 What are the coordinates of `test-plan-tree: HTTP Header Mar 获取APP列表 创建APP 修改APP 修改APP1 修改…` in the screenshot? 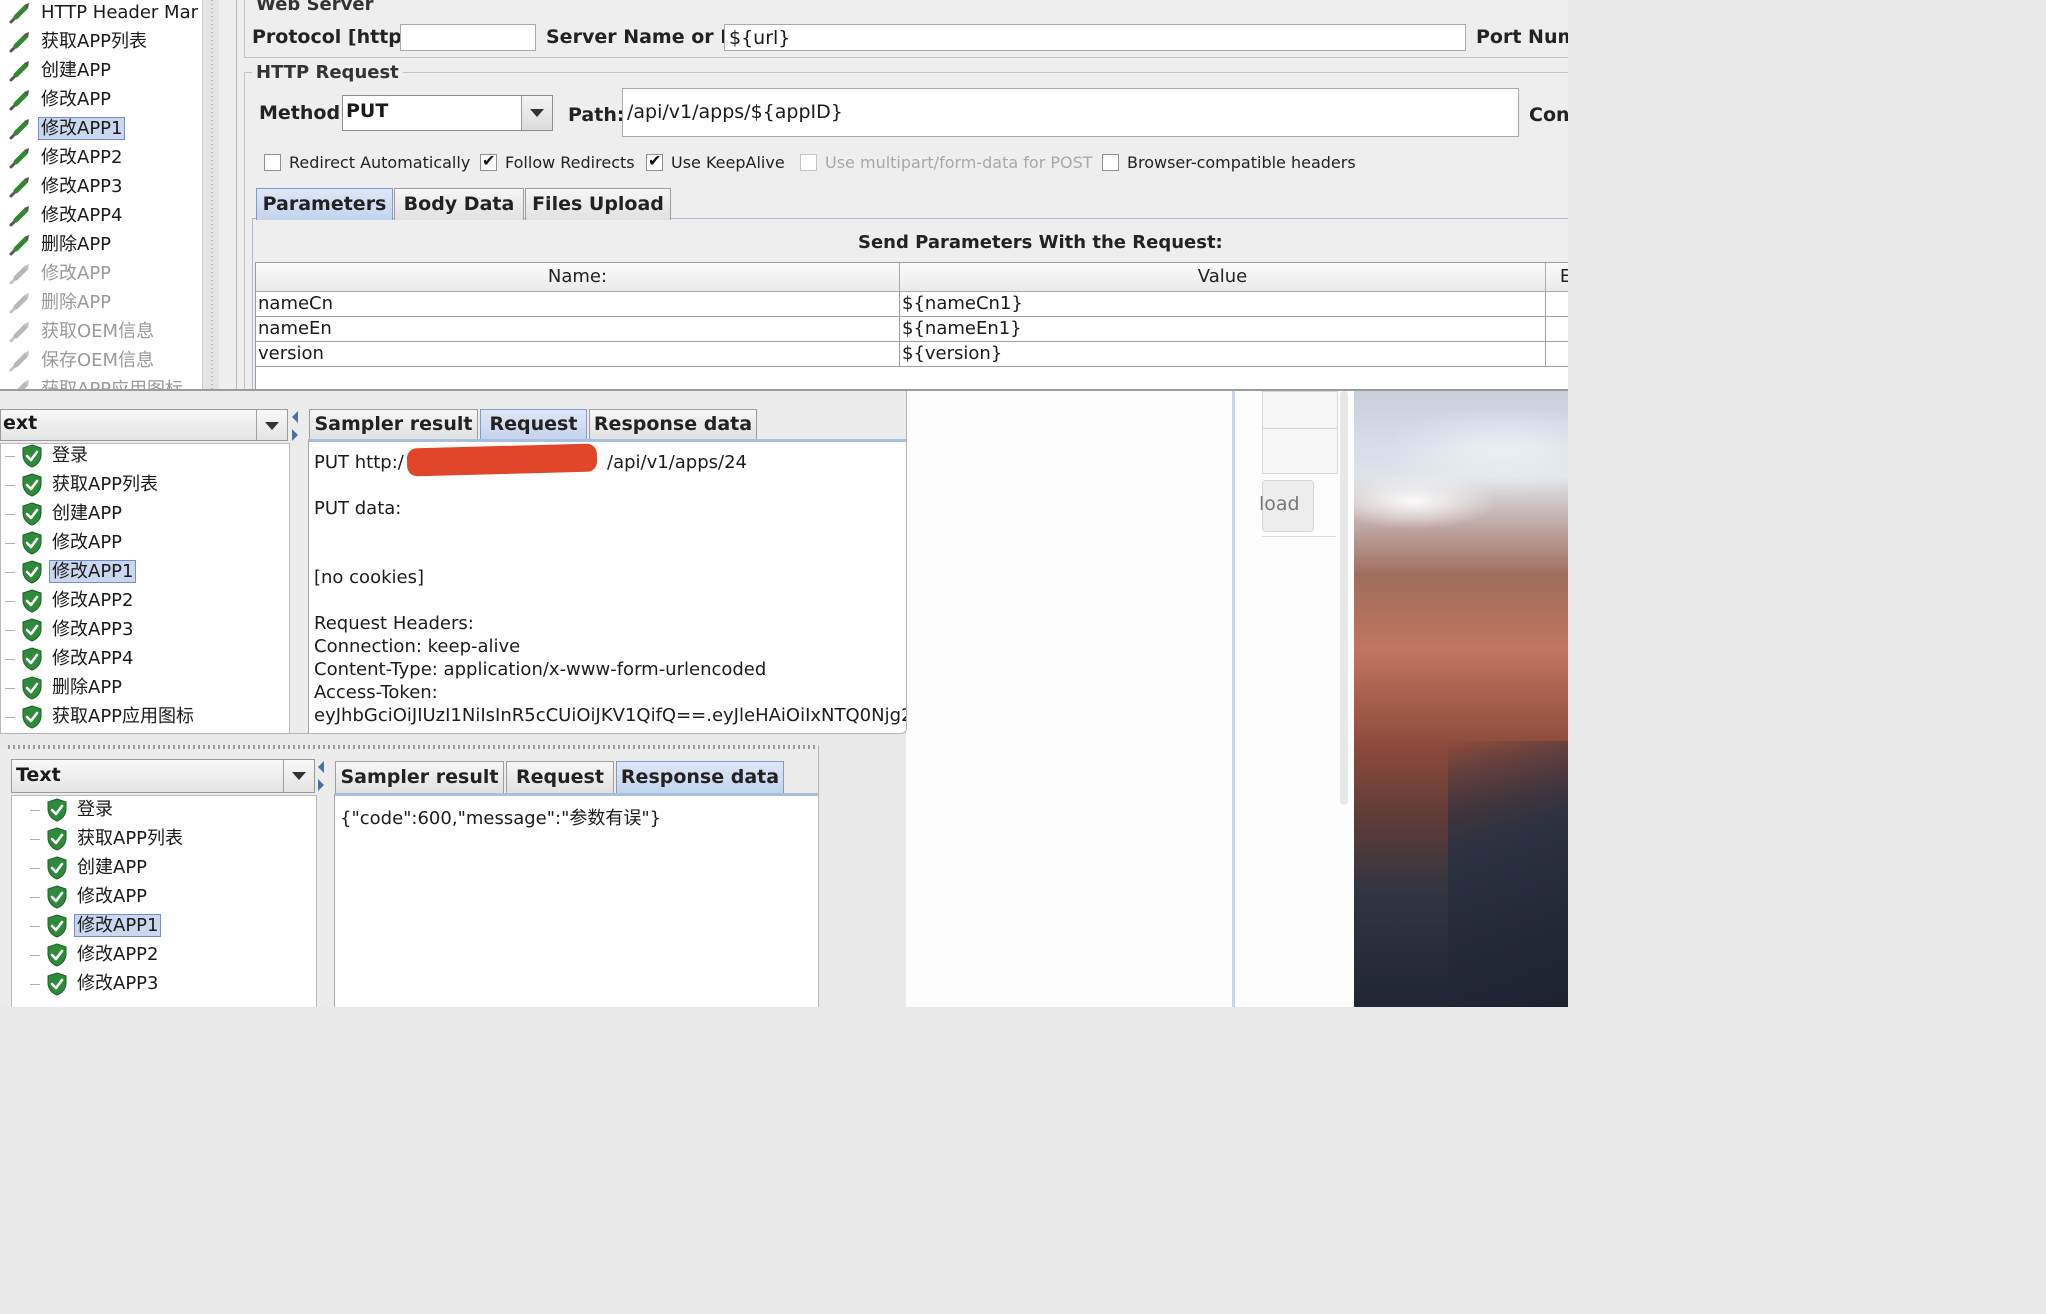 It's located at (101, 194).